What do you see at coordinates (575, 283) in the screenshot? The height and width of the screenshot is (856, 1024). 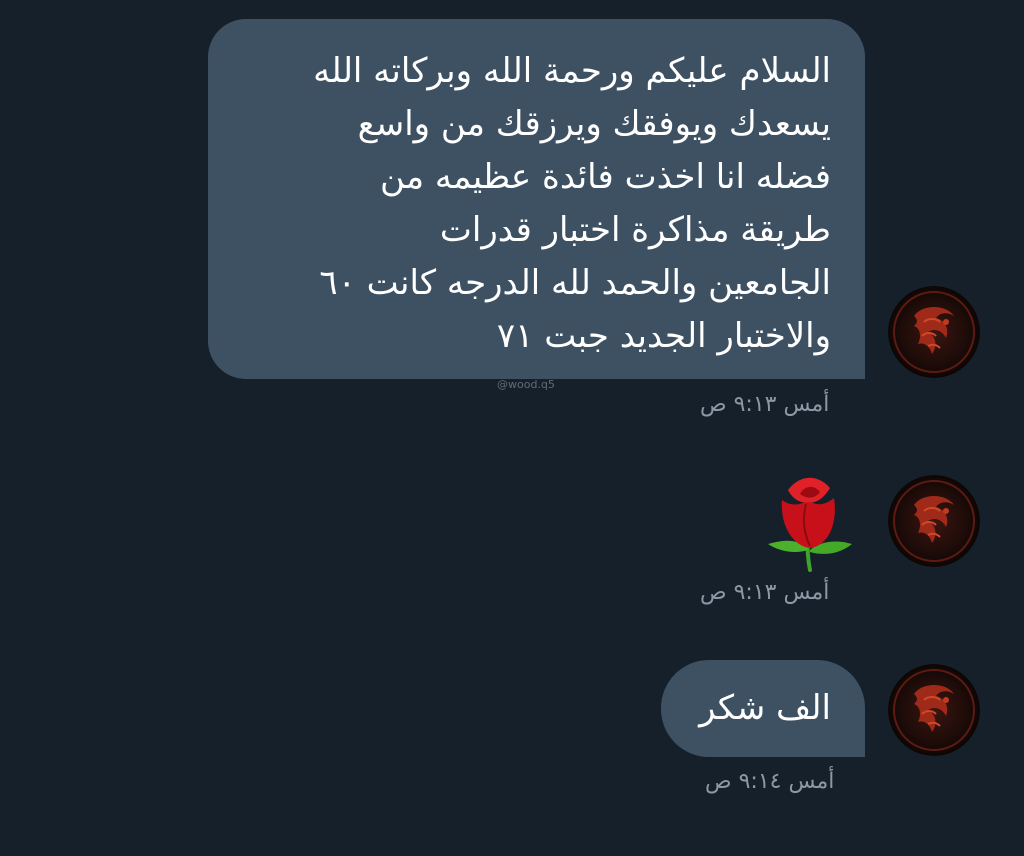 I see `message-line: الجامعين والحمد لله الدرجه كانت ٦٠` at bounding box center [575, 283].